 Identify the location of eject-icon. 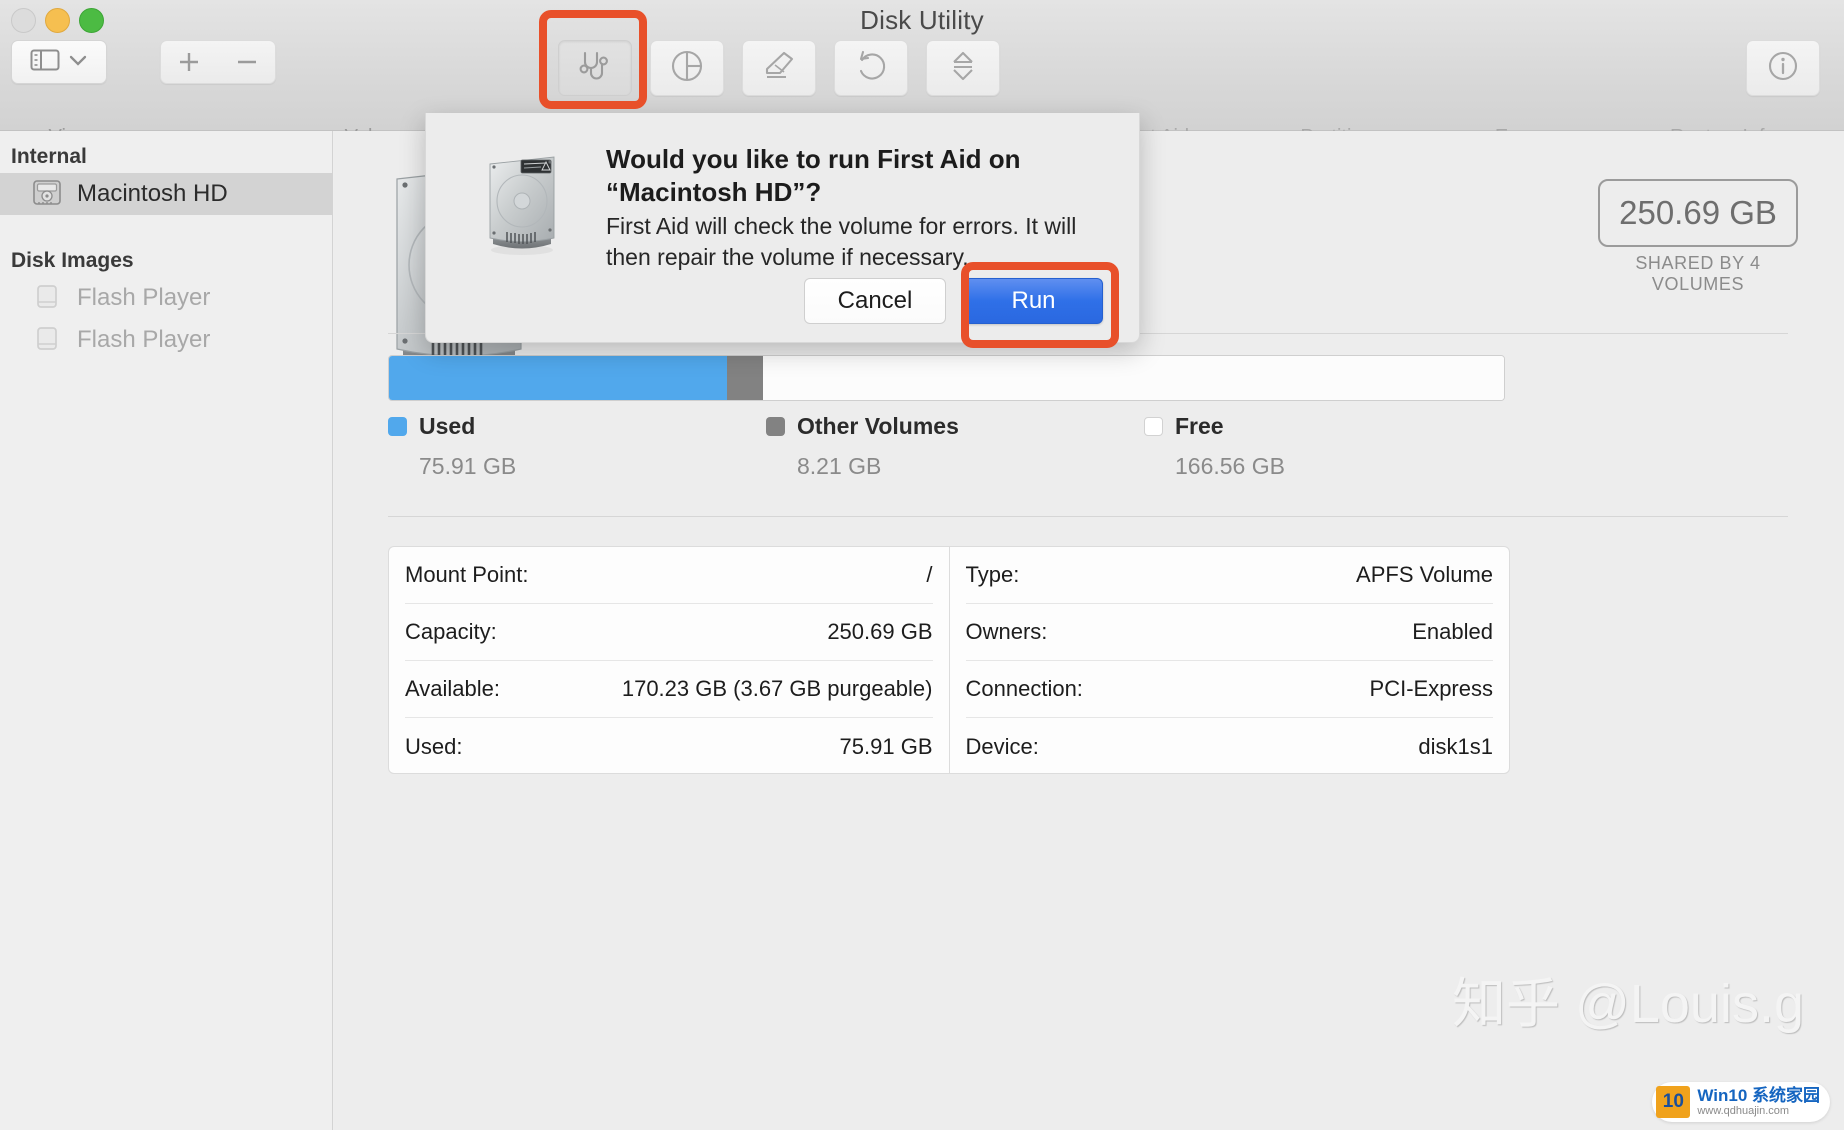
(963, 68).